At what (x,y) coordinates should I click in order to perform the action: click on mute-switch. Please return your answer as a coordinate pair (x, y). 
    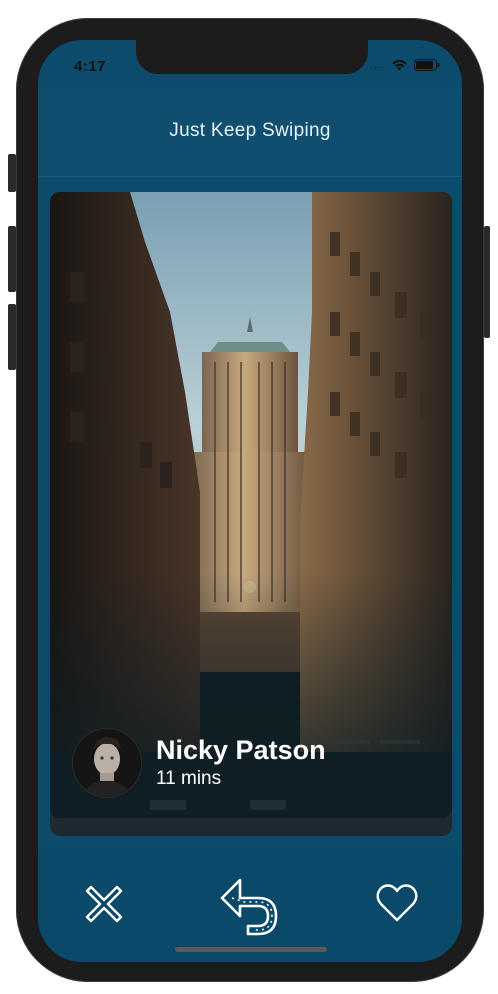
    Looking at the image, I should click on (12, 173).